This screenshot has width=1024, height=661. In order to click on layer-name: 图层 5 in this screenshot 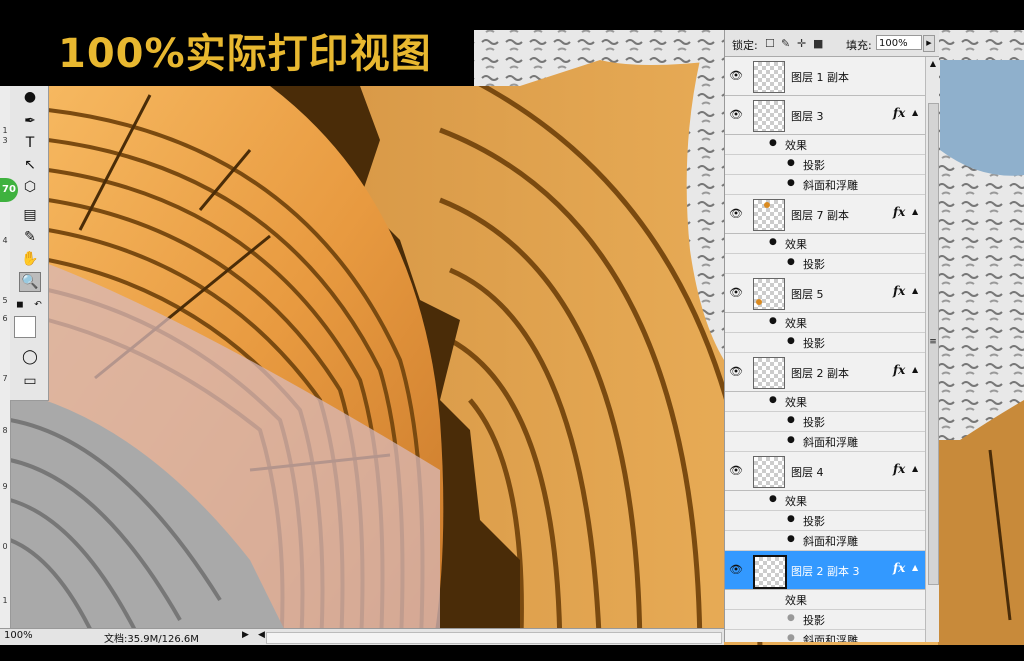, I will do `click(807, 294)`.